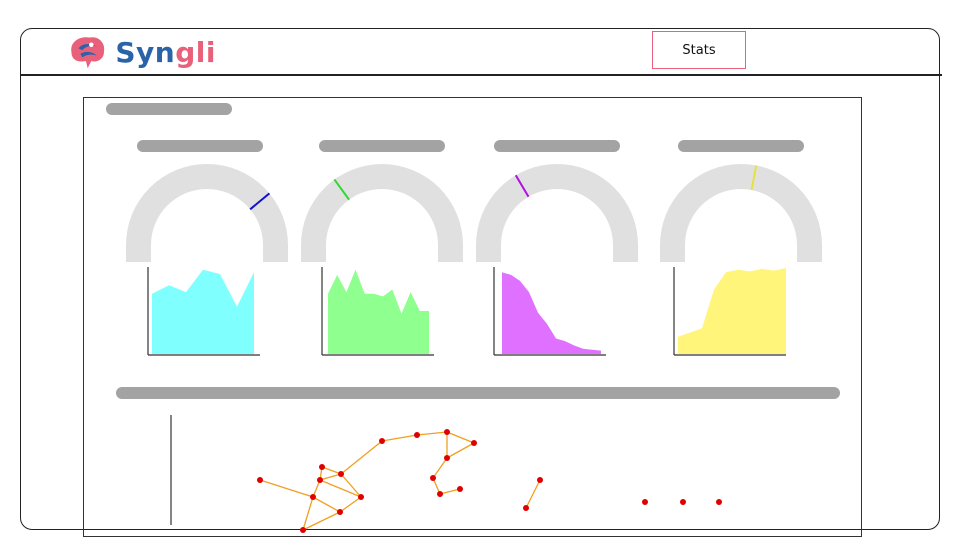 This screenshot has height=560, width=960. Describe the element at coordinates (466, 311) in the screenshot. I see `charts-group` at that location.